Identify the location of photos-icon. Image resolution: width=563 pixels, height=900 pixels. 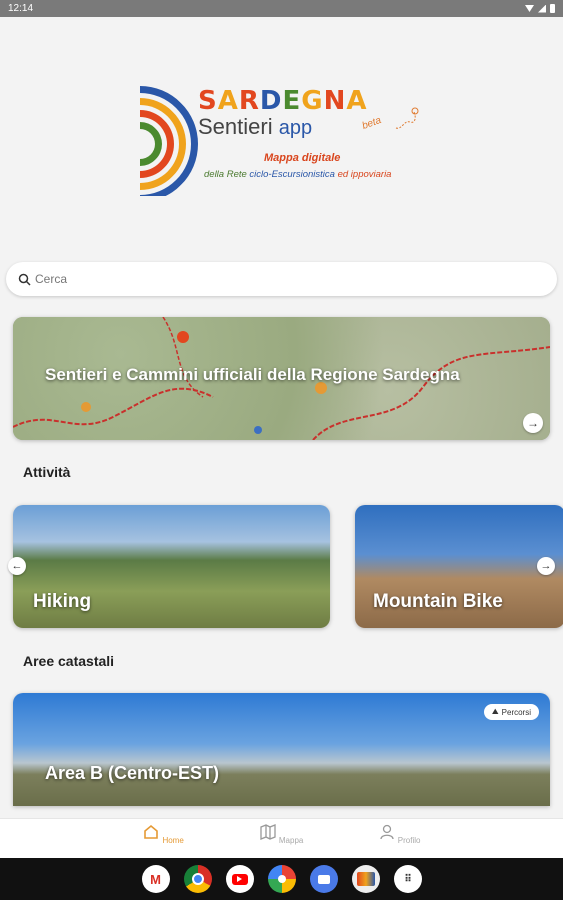
(281, 879).